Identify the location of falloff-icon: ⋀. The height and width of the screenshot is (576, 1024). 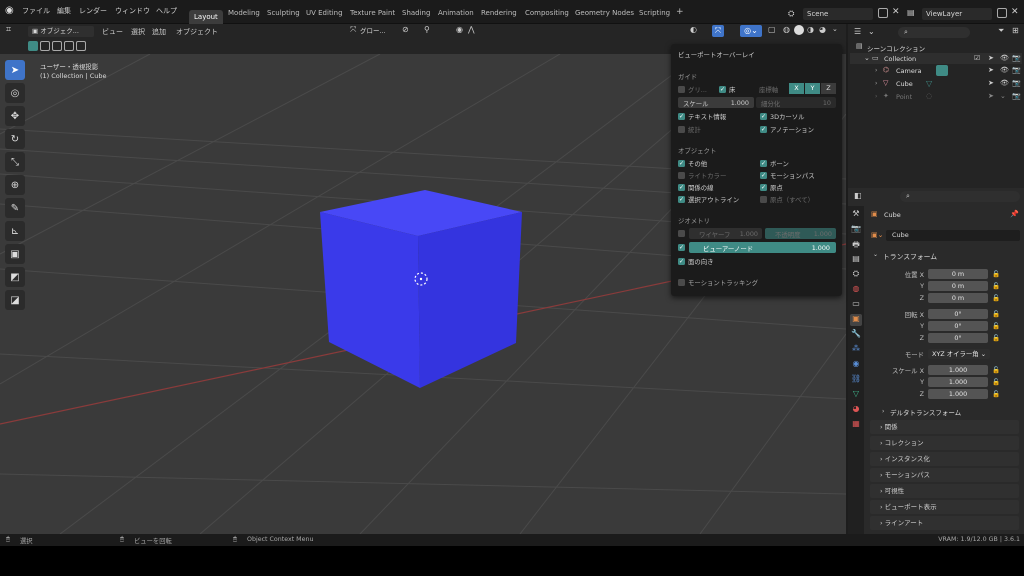
(471, 29).